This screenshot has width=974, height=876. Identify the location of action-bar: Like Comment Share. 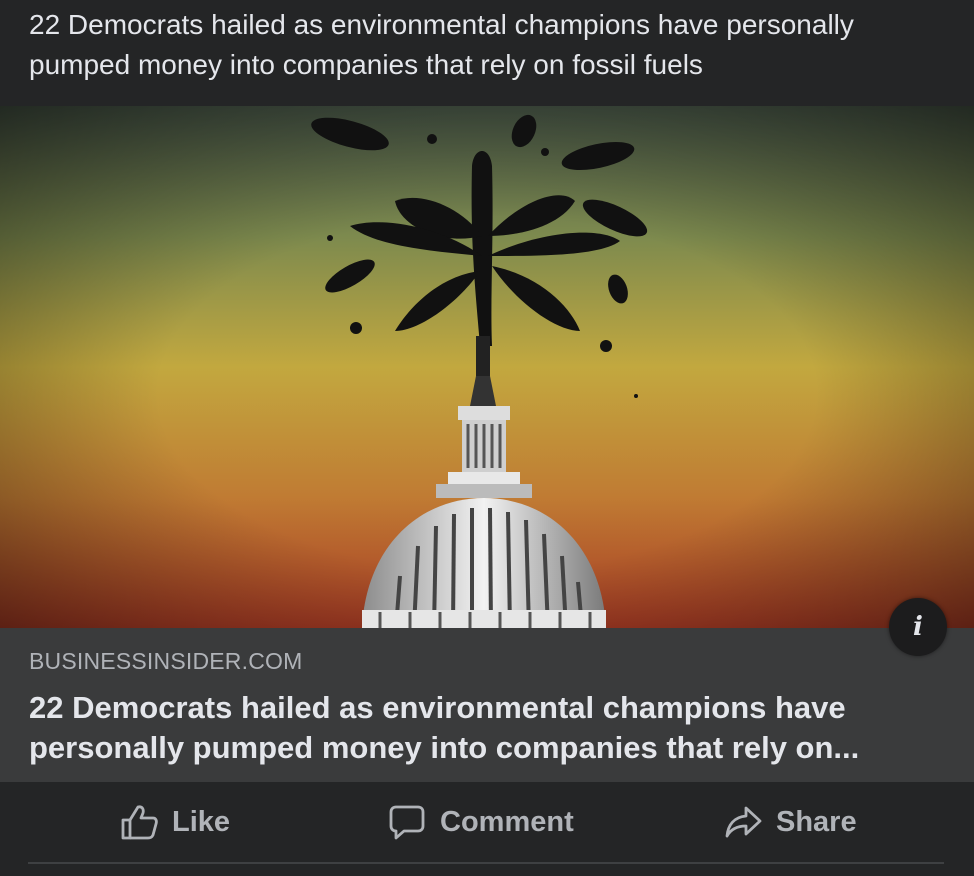
(487, 822).